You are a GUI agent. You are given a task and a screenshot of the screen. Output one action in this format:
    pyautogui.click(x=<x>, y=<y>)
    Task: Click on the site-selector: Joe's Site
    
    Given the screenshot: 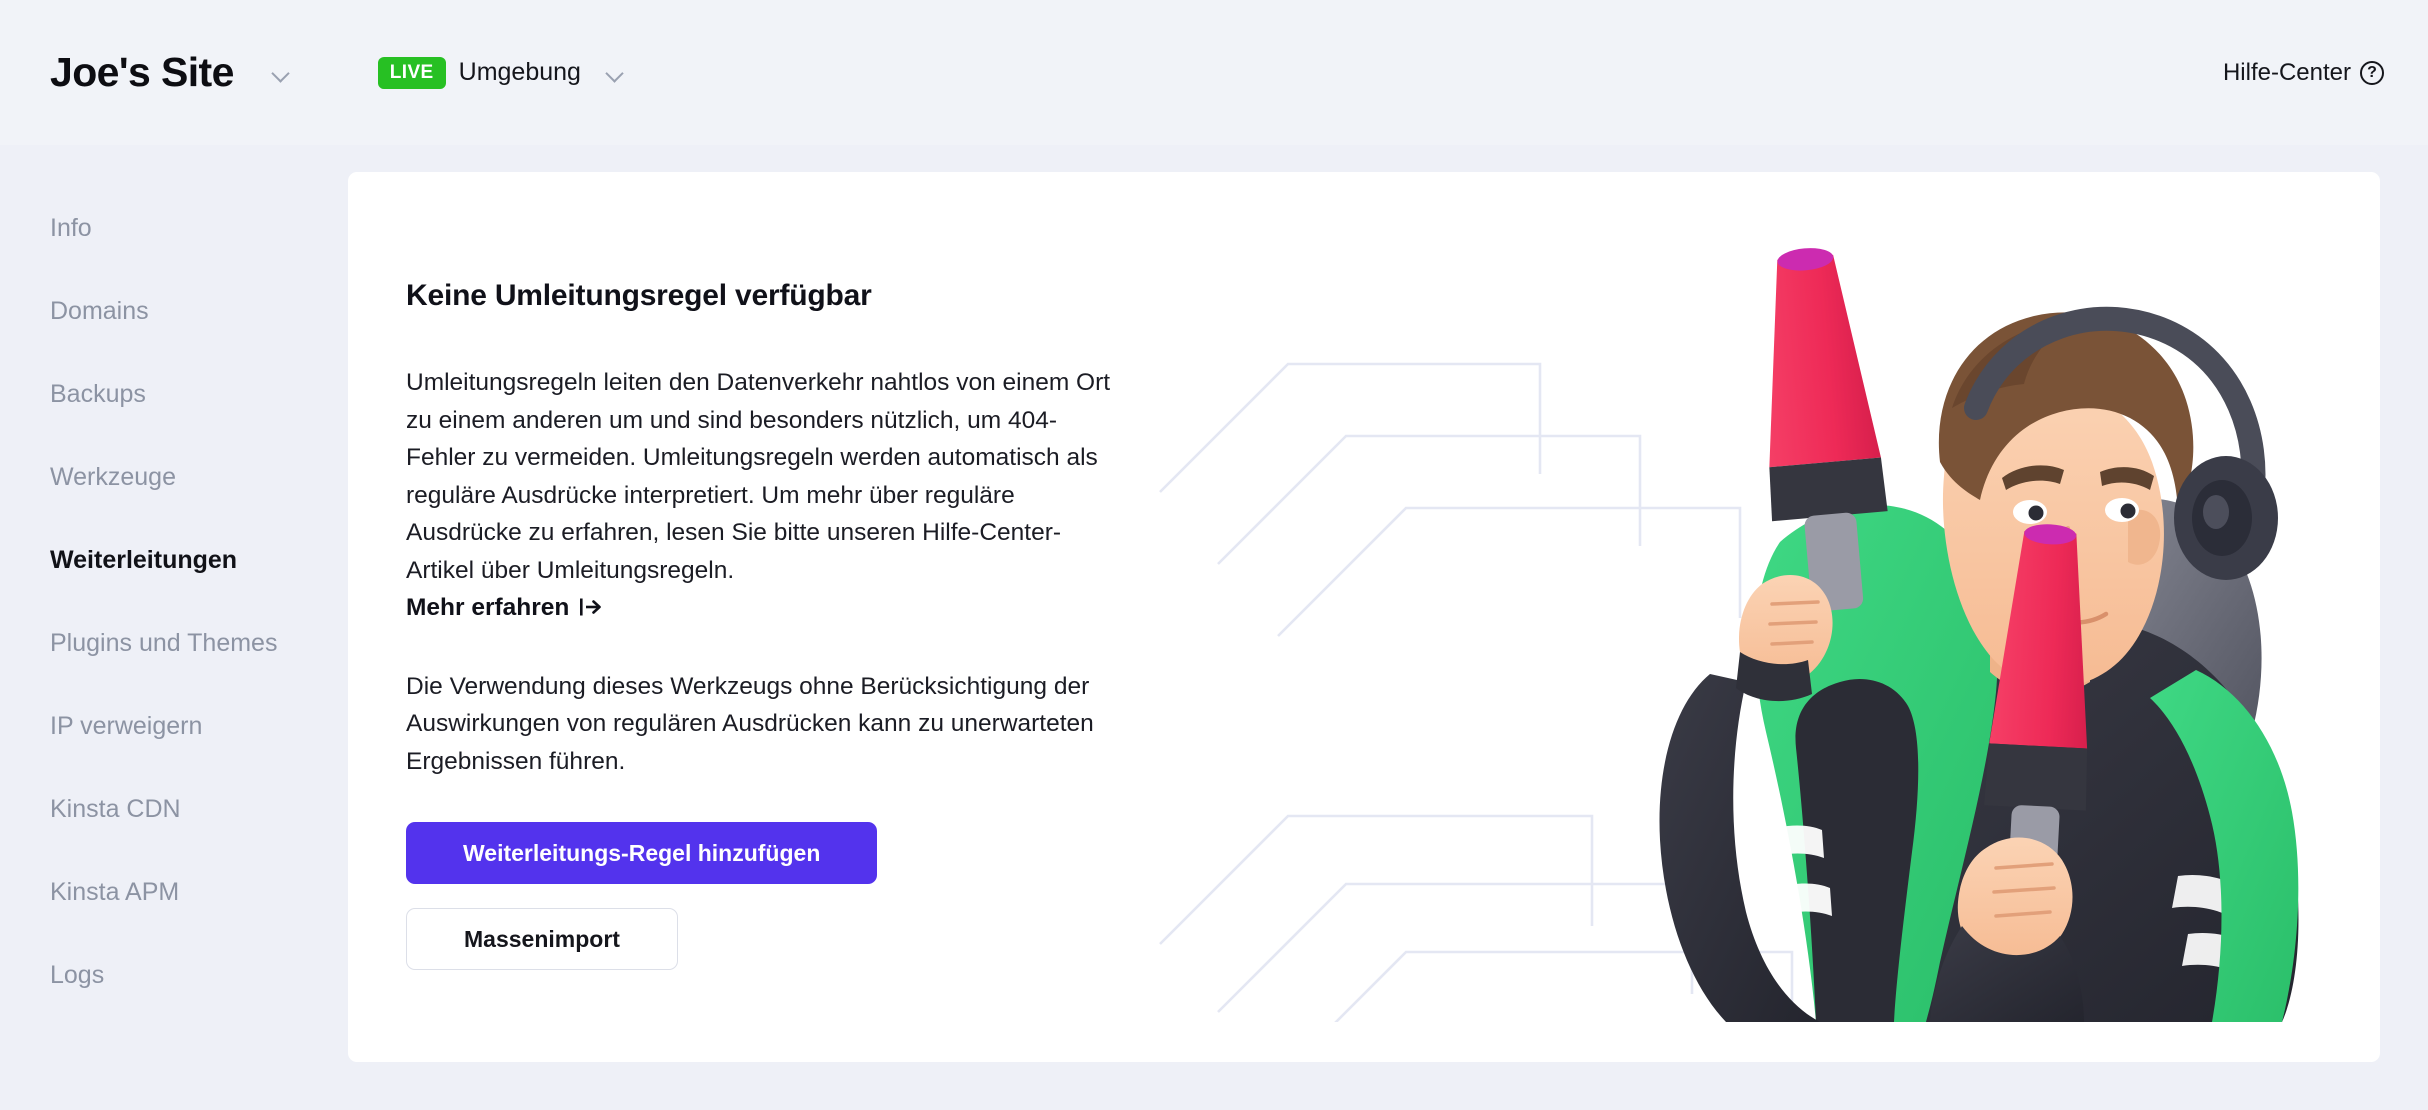 What is the action you would take?
    pyautogui.click(x=171, y=72)
    